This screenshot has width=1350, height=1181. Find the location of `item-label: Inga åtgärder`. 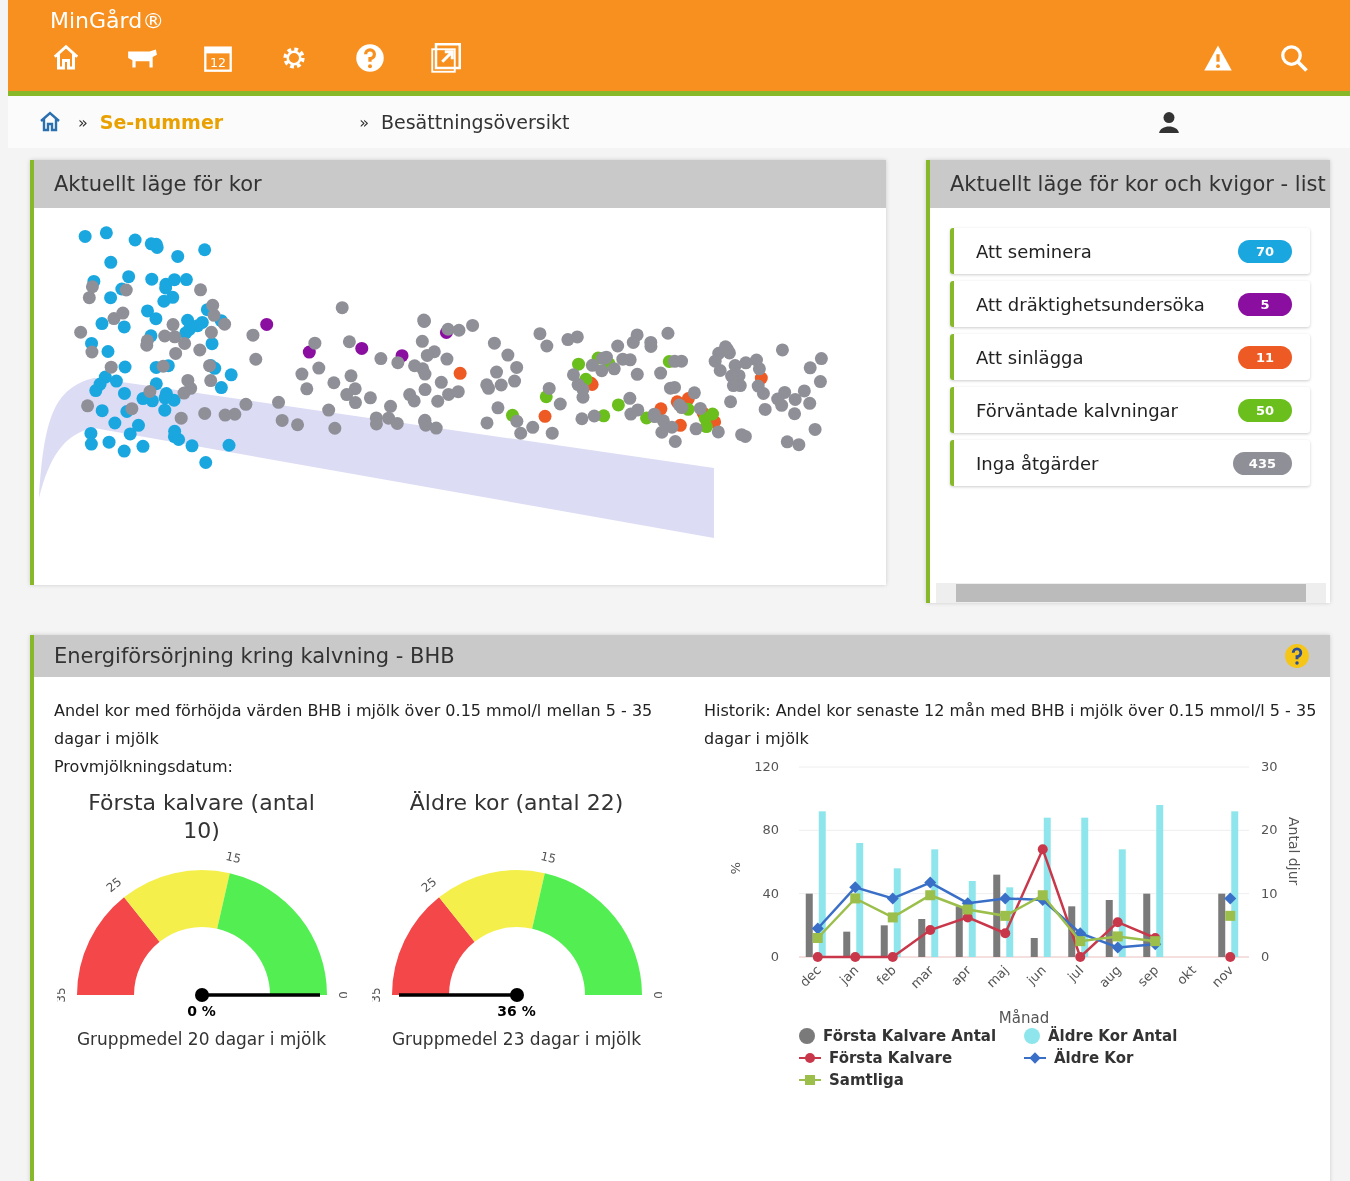

item-label: Inga åtgärder is located at coordinates (1037, 463).